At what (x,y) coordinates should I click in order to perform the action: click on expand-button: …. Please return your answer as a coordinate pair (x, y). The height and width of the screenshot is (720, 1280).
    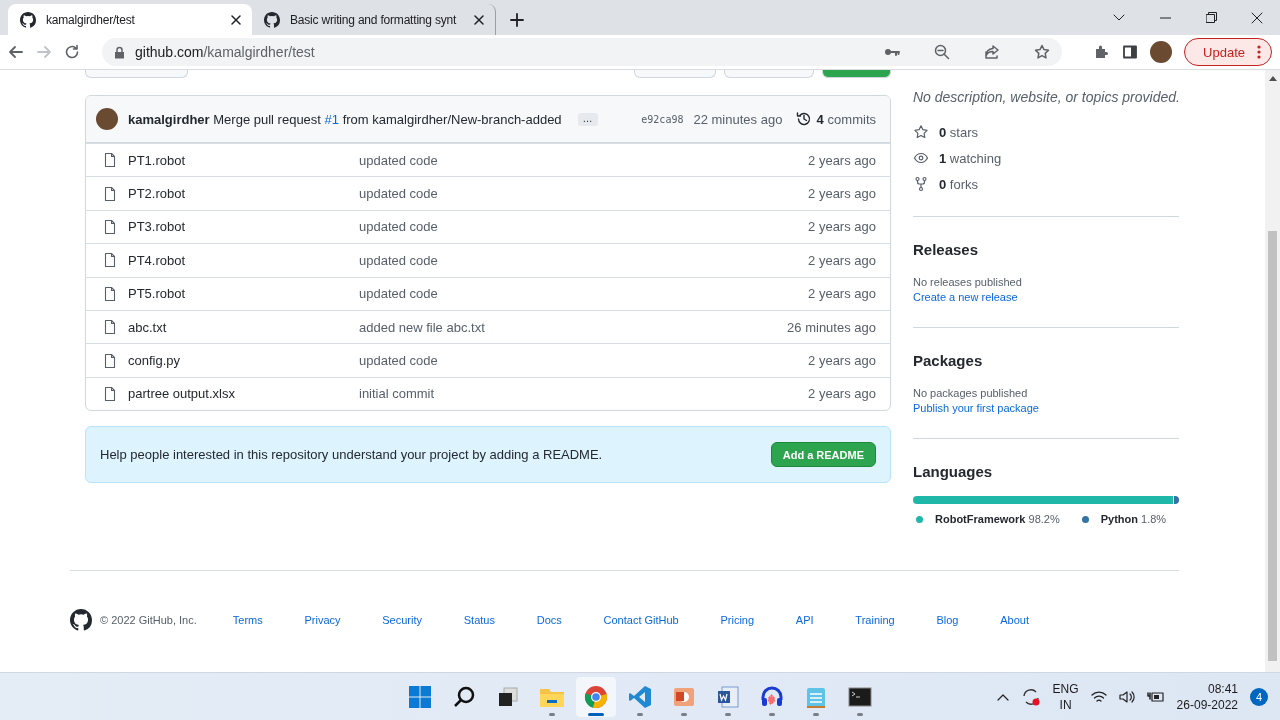
    Looking at the image, I should click on (587, 119).